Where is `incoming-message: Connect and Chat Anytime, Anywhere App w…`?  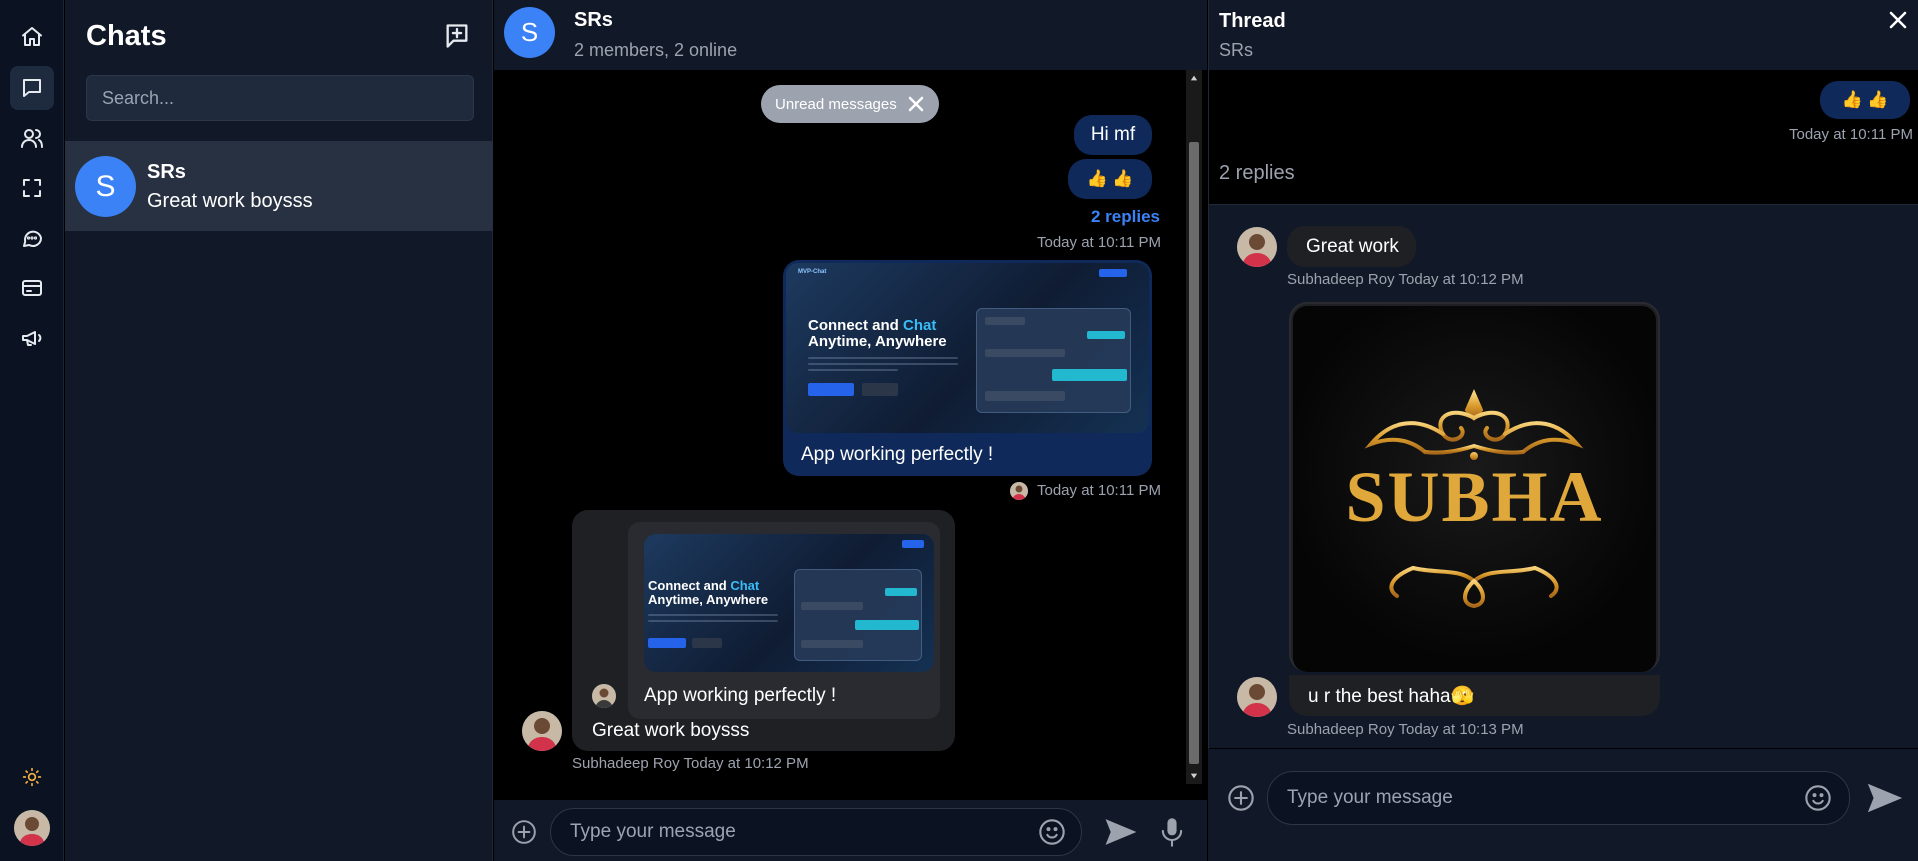
incoming-message: Connect and Chat Anytime, Anywhere App w… is located at coordinates (763, 630).